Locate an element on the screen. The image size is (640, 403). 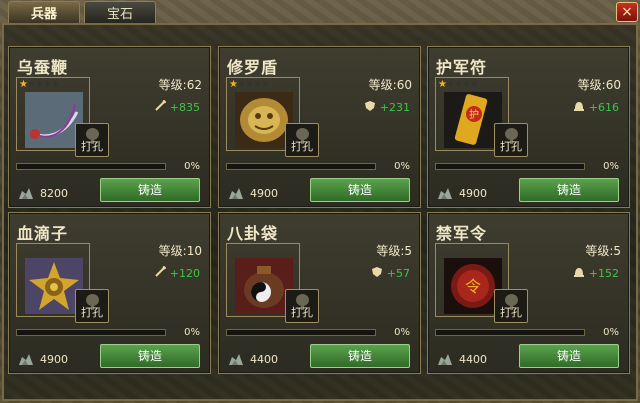
equipment-card: 修罗盾 ★★★★★ 等级:60 +231 打孔 0% 4900 铸造 is located at coordinates (319, 127).